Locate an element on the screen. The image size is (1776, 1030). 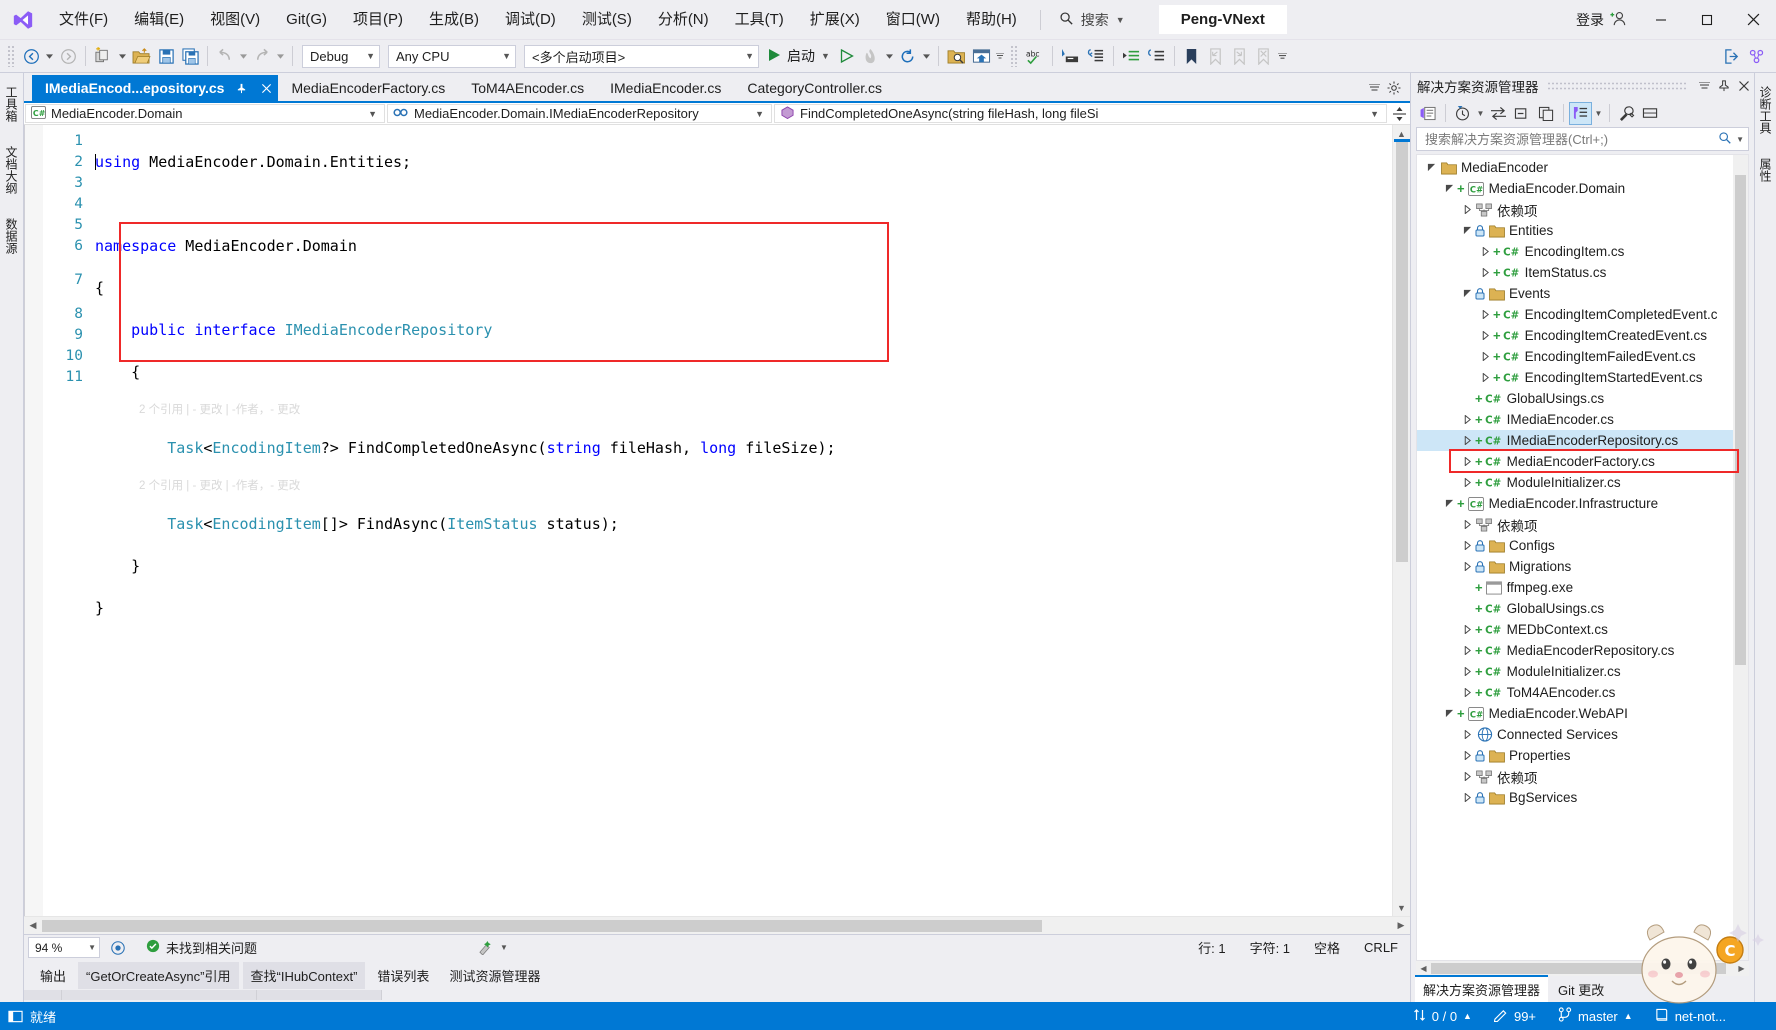
editor-settings-gear-icon is located at coordinates (1394, 88).